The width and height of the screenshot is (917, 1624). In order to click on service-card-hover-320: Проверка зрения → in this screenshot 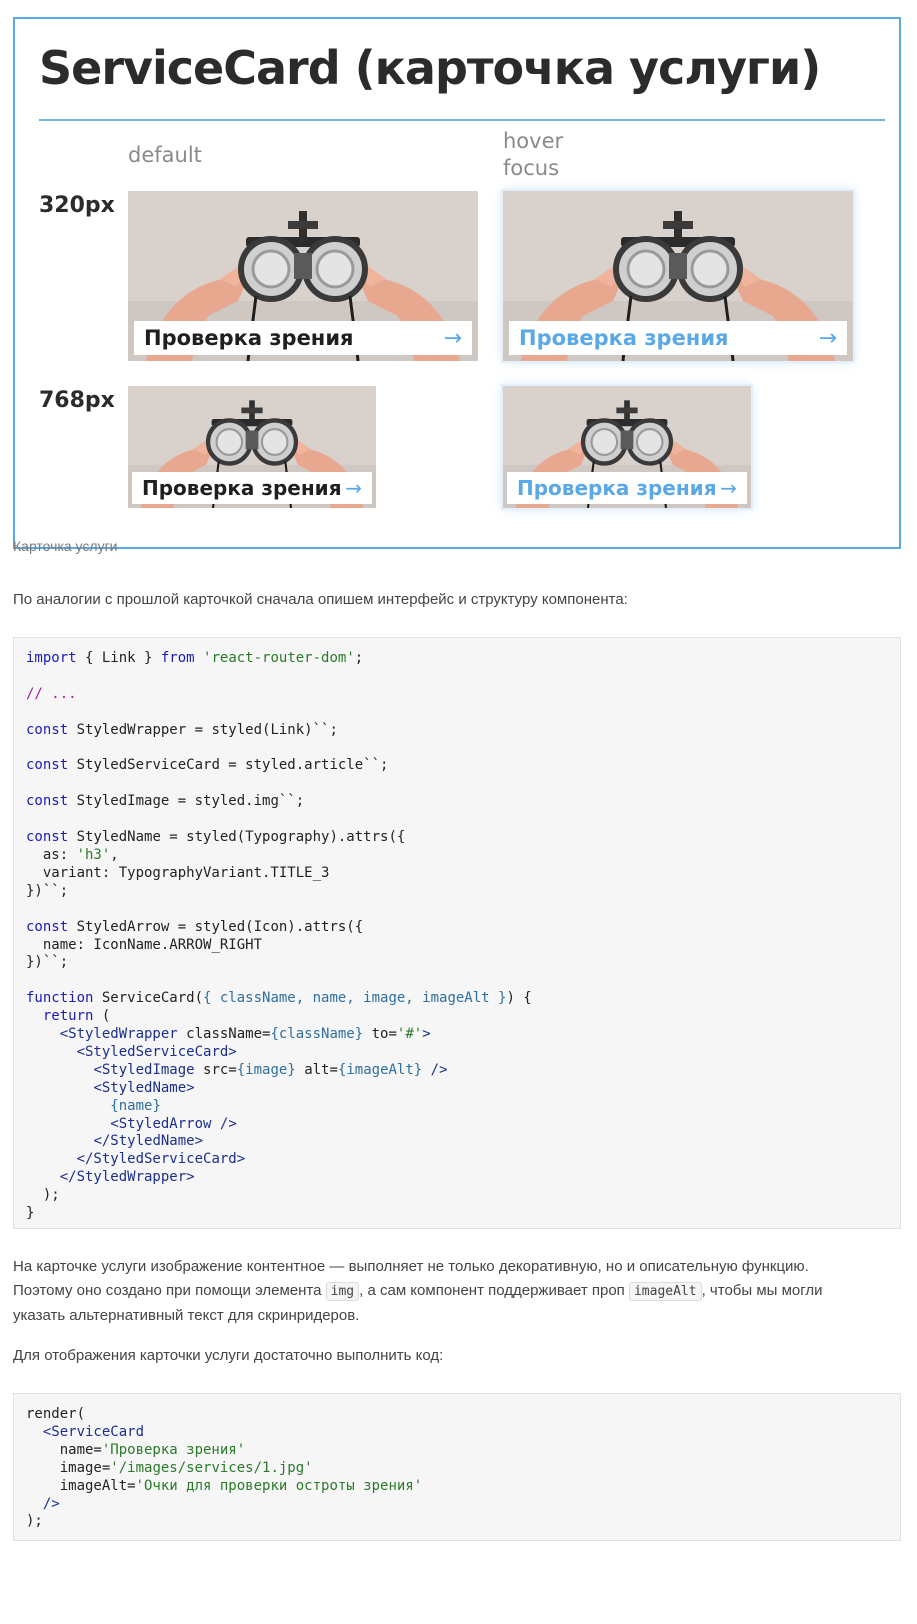, I will do `click(678, 276)`.